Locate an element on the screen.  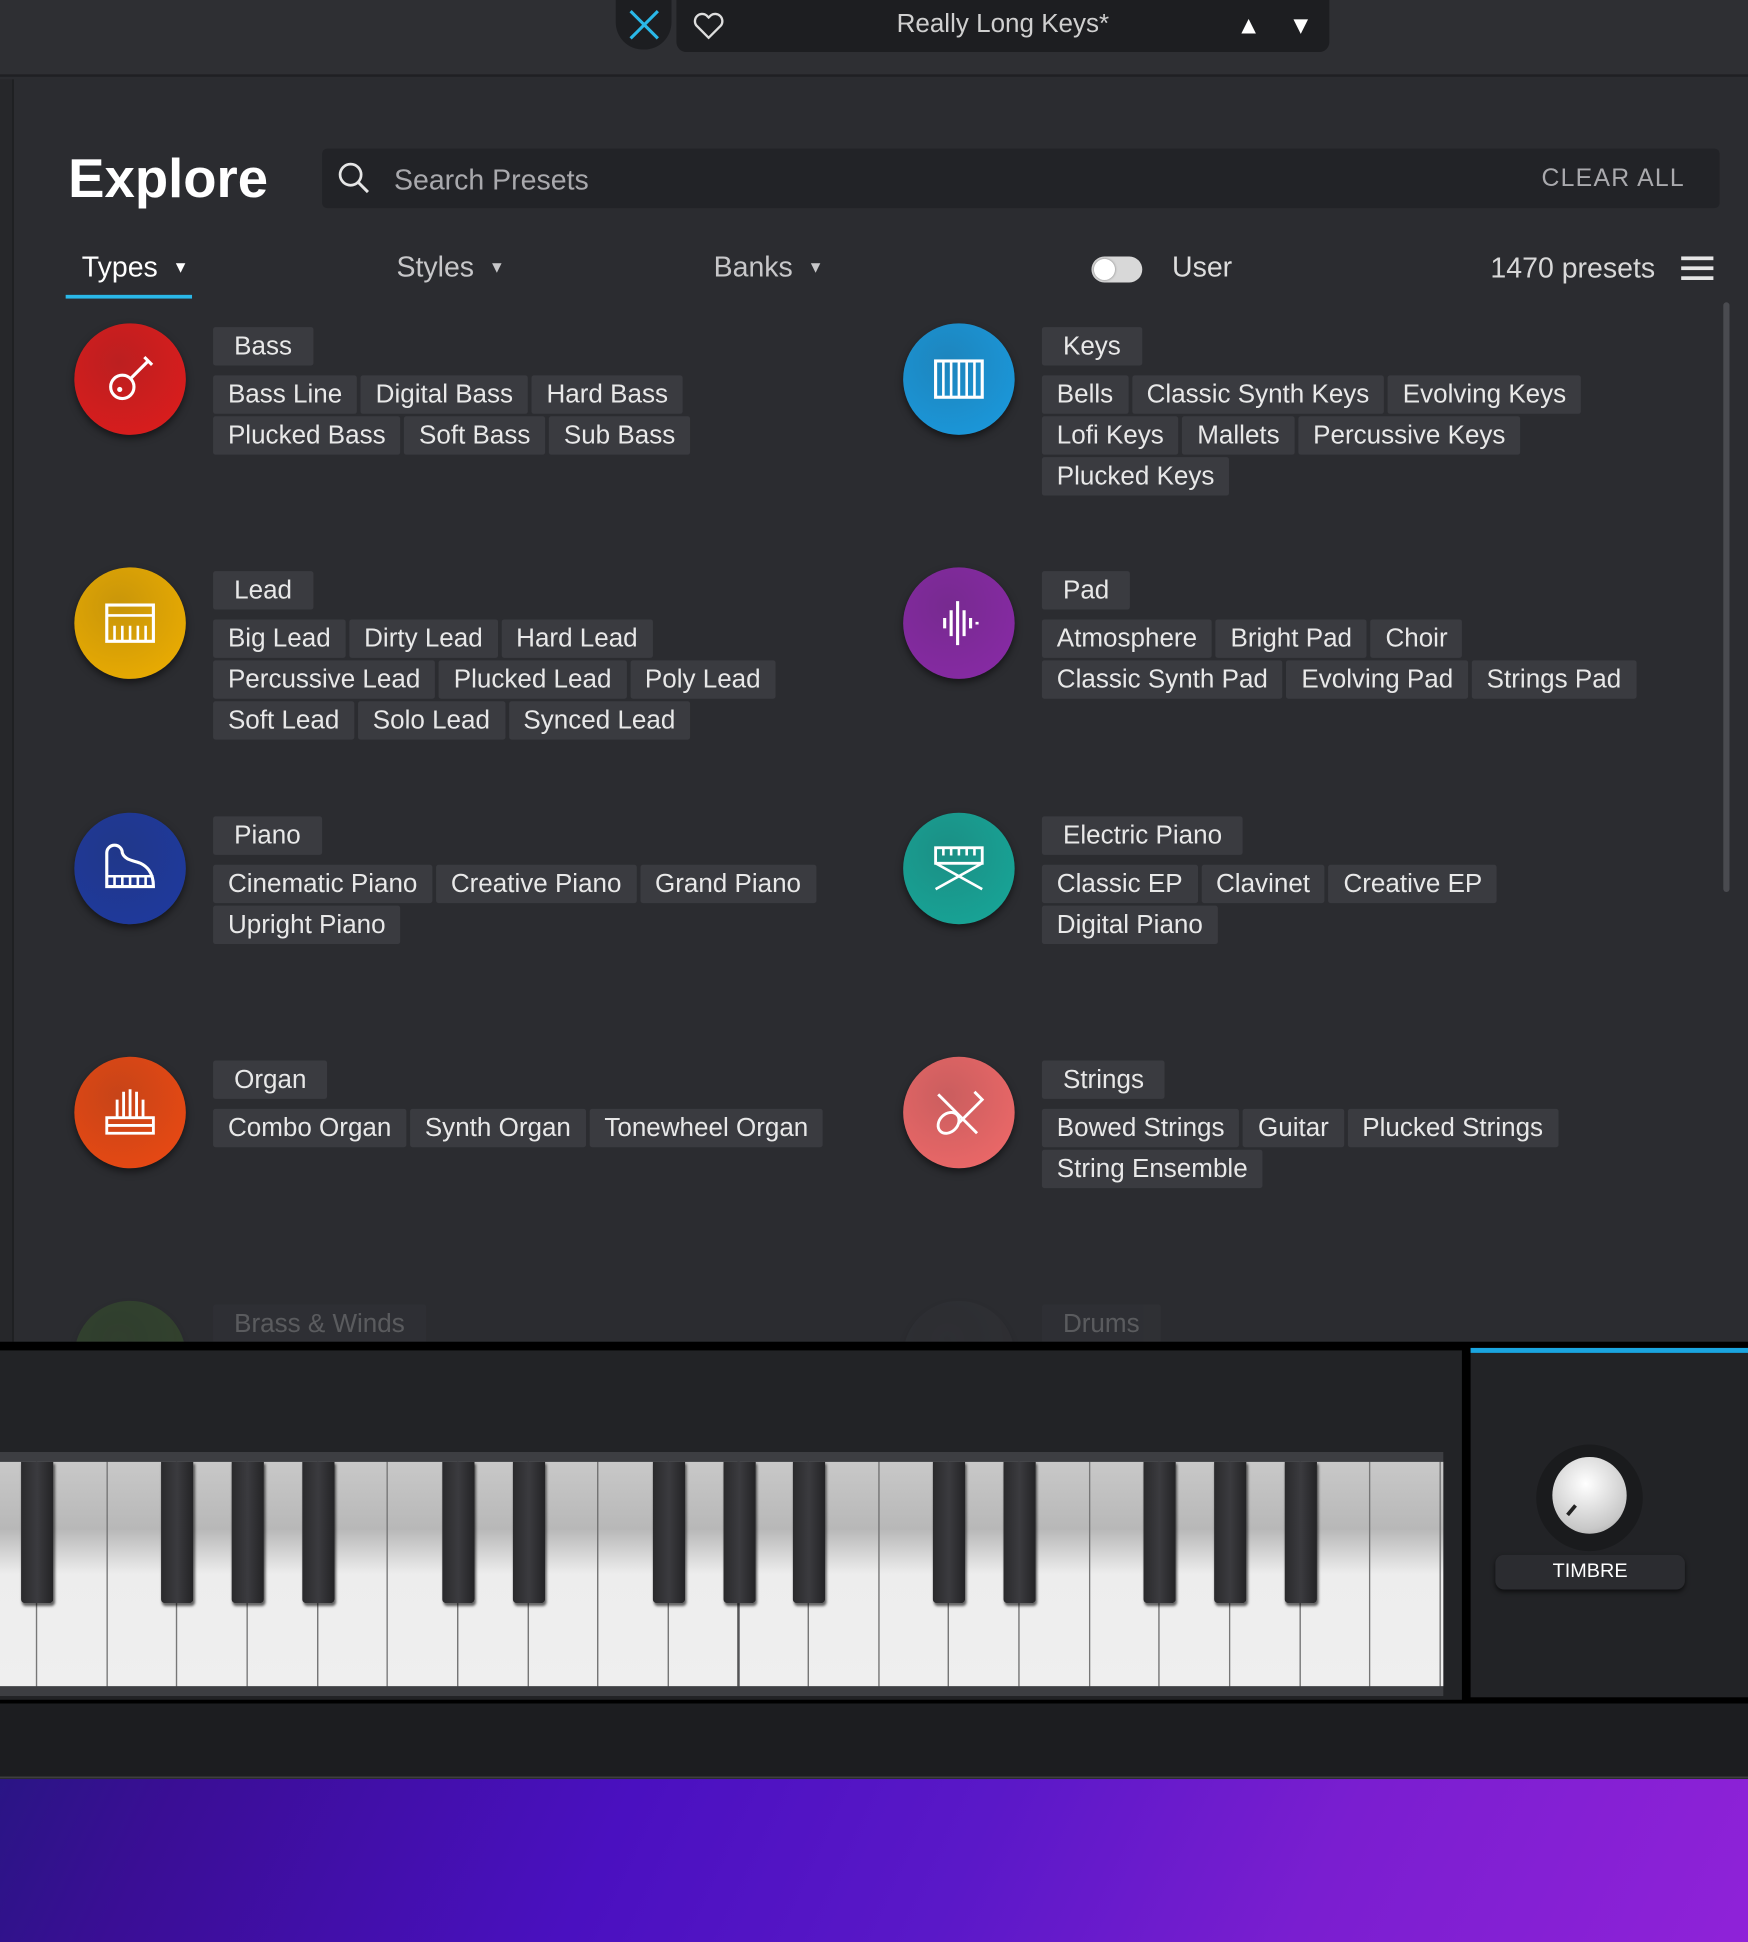
subtype-tag: Hard Bass is located at coordinates (607, 394).